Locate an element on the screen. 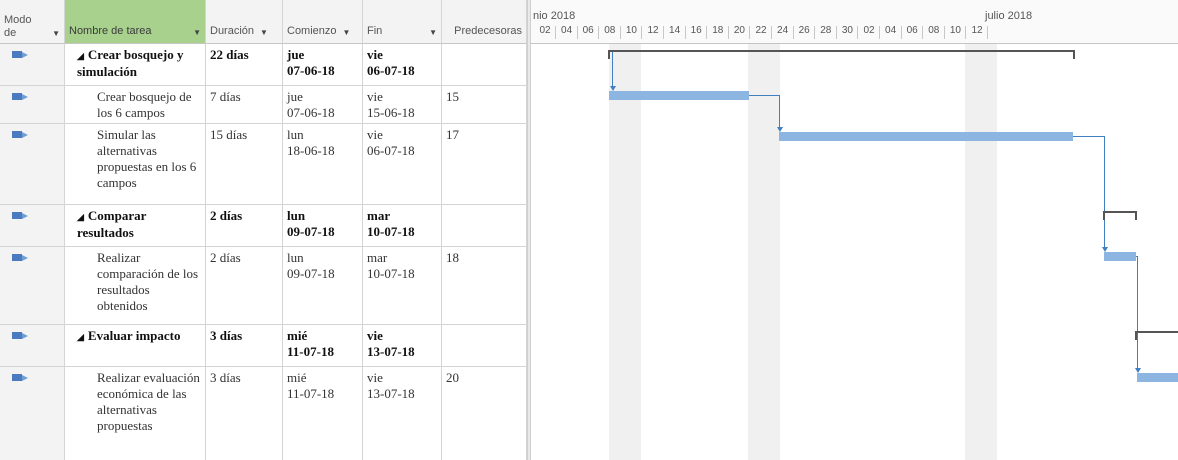 The height and width of the screenshot is (460, 1178). duration-cell: 22 días is located at coordinates (244, 64).